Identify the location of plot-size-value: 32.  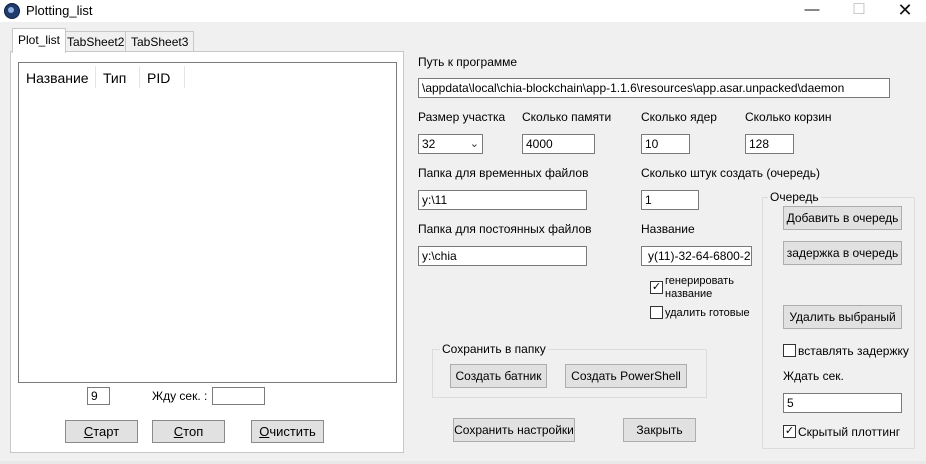
(429, 144).